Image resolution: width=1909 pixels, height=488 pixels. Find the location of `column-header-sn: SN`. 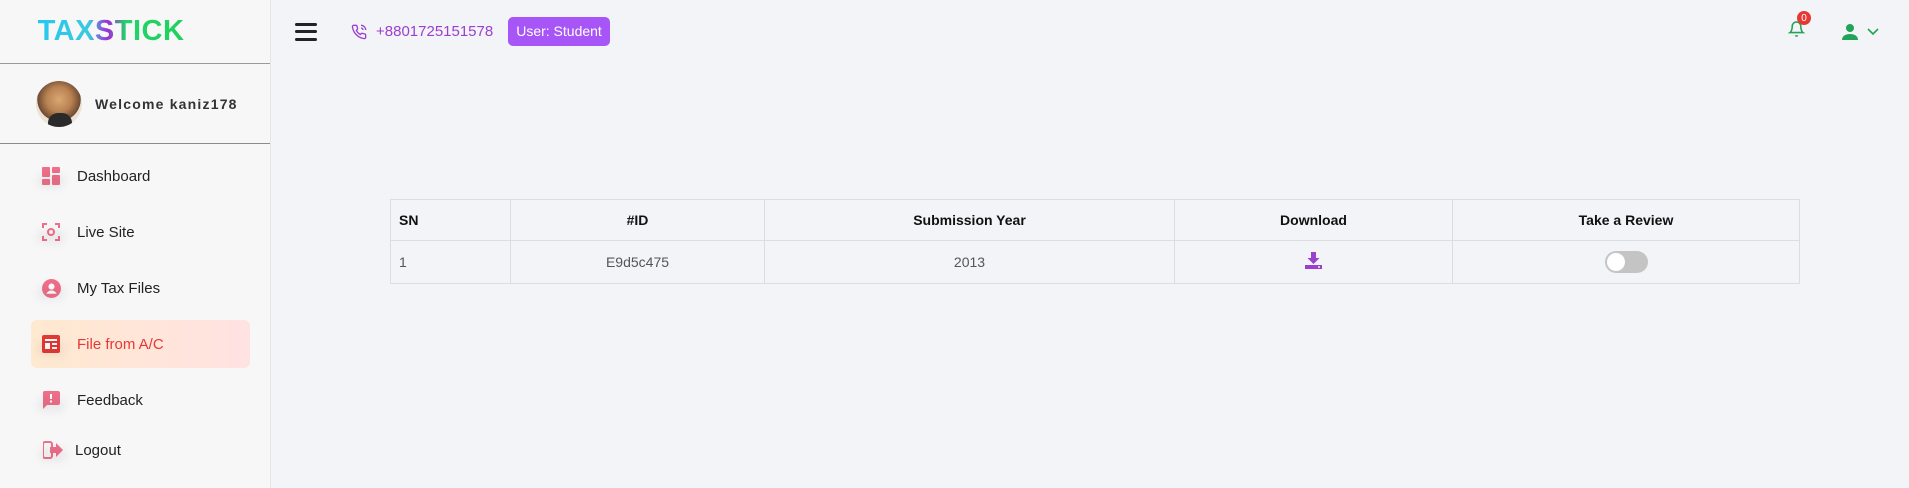

column-header-sn: SN is located at coordinates (450, 220).